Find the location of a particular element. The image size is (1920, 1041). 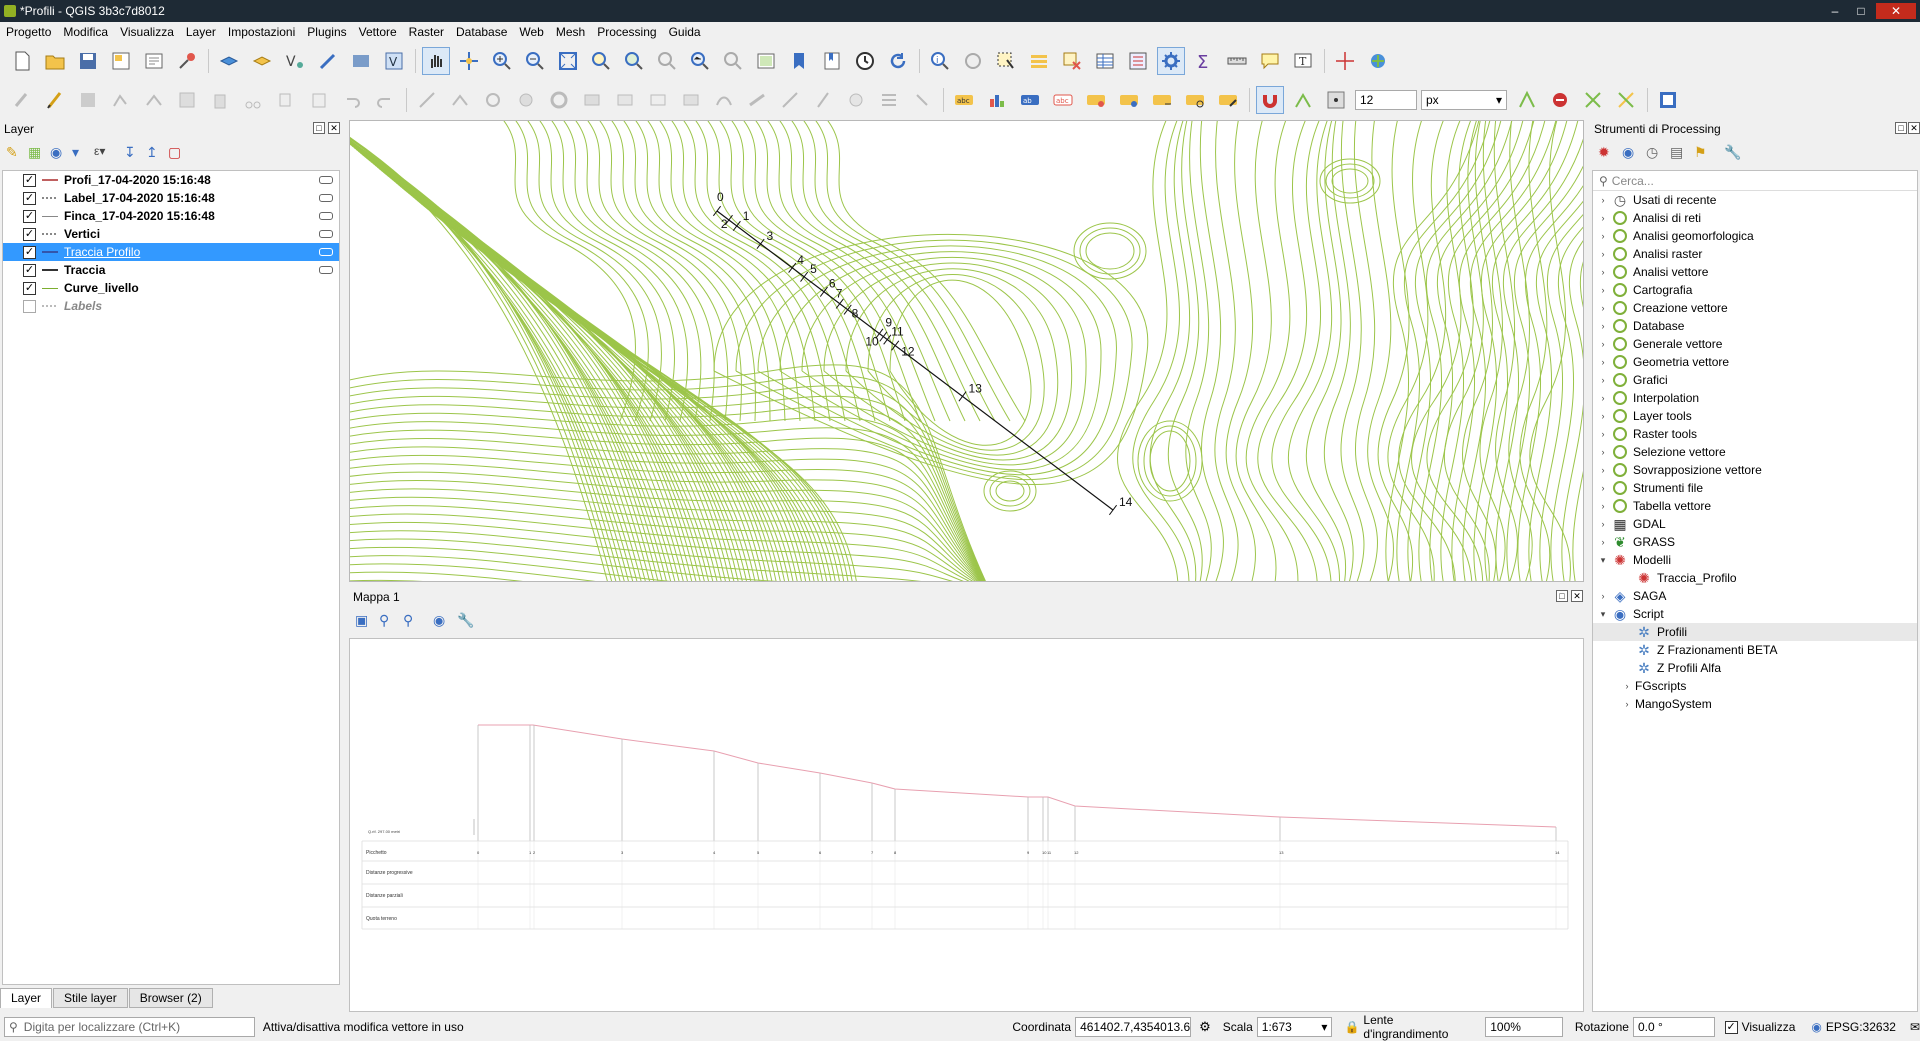

coordinate-input: 461402.7,4354013.6 is located at coordinates (1133, 1027).